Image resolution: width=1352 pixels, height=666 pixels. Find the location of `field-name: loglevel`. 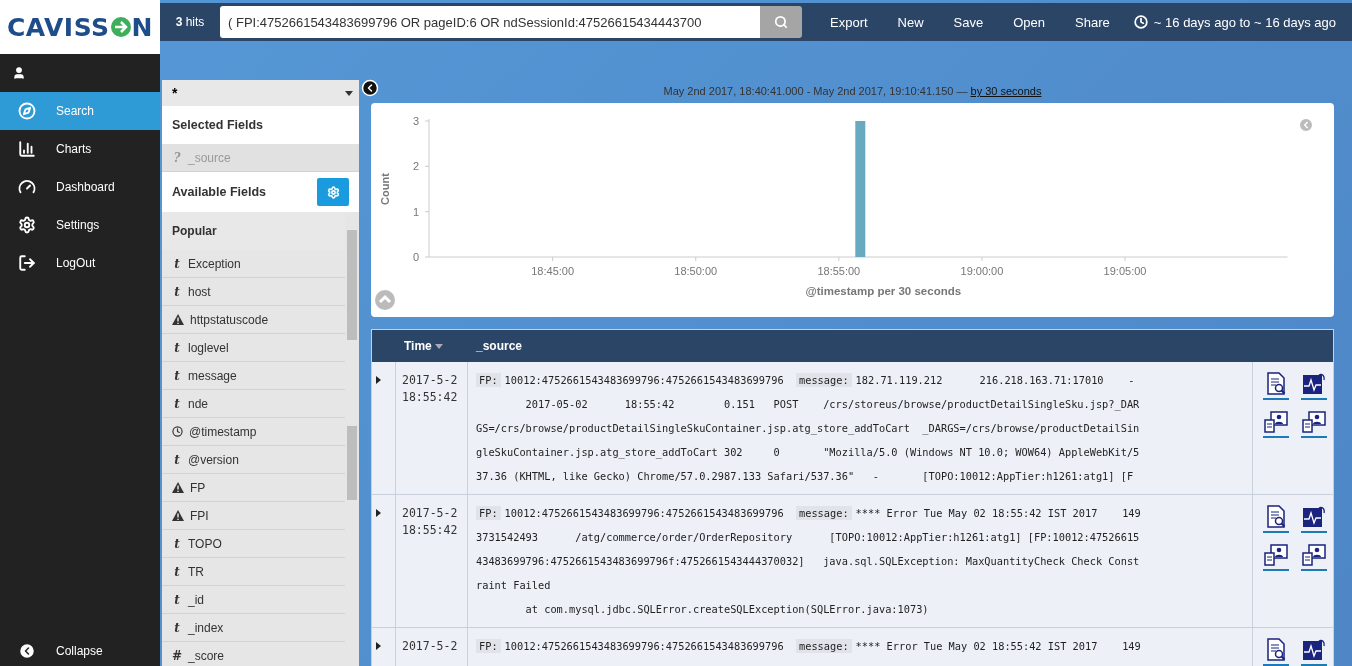

field-name: loglevel is located at coordinates (208, 347).